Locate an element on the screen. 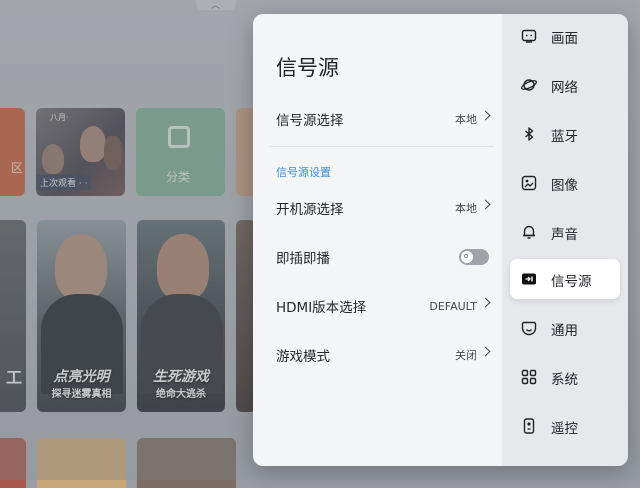 The width and height of the screenshot is (640, 488). nav-item-system: 系统 is located at coordinates (565, 377).